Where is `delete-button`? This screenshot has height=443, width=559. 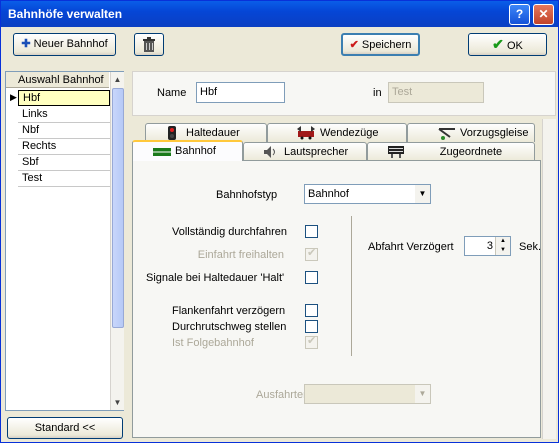
delete-button is located at coordinates (149, 44).